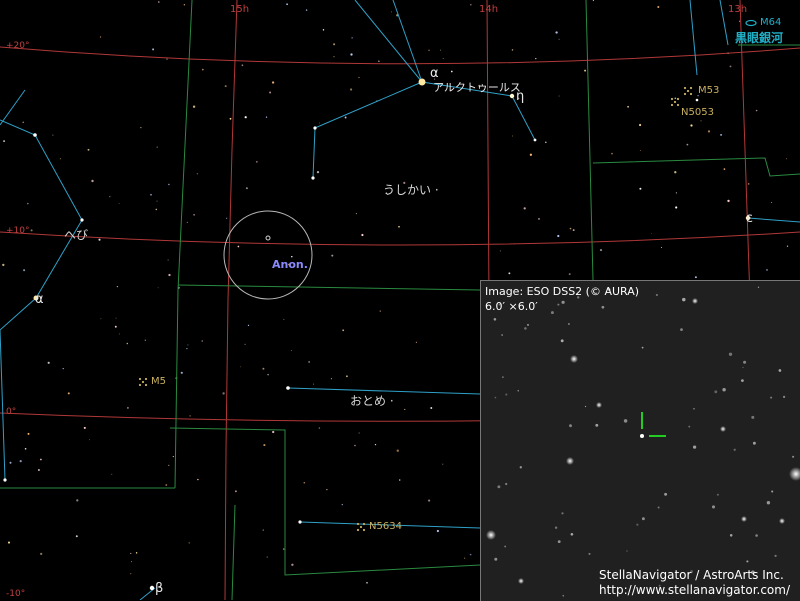 The width and height of the screenshot is (800, 601). I want to click on n5634-label: N5634, so click(385, 526).